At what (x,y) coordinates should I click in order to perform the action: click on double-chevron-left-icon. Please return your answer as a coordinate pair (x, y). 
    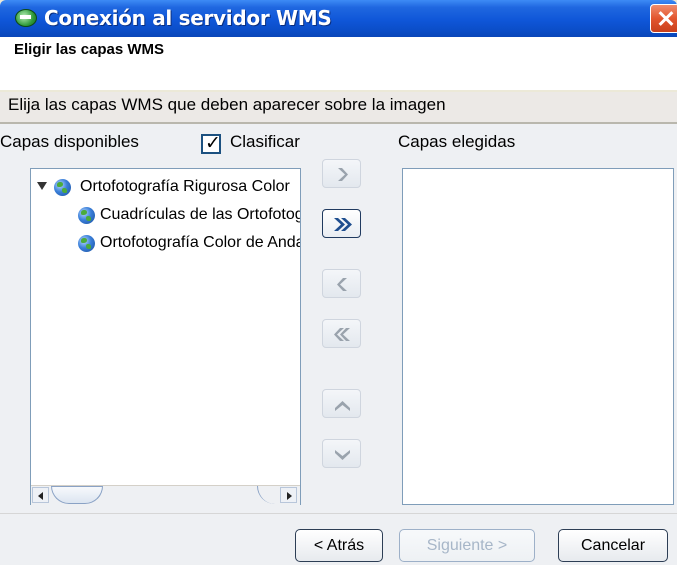
    Looking at the image, I should click on (342, 334).